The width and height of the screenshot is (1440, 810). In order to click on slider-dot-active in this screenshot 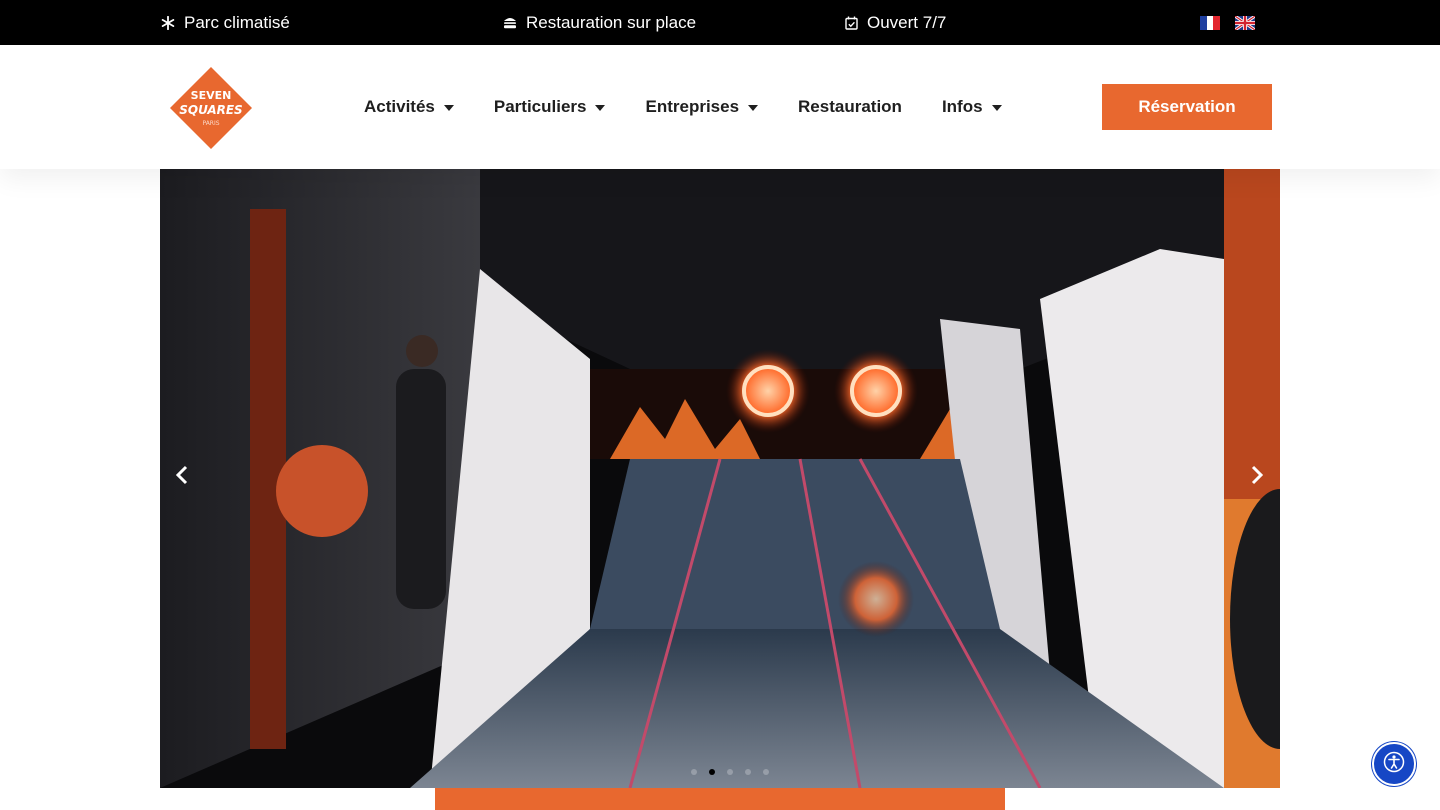, I will do `click(712, 772)`.